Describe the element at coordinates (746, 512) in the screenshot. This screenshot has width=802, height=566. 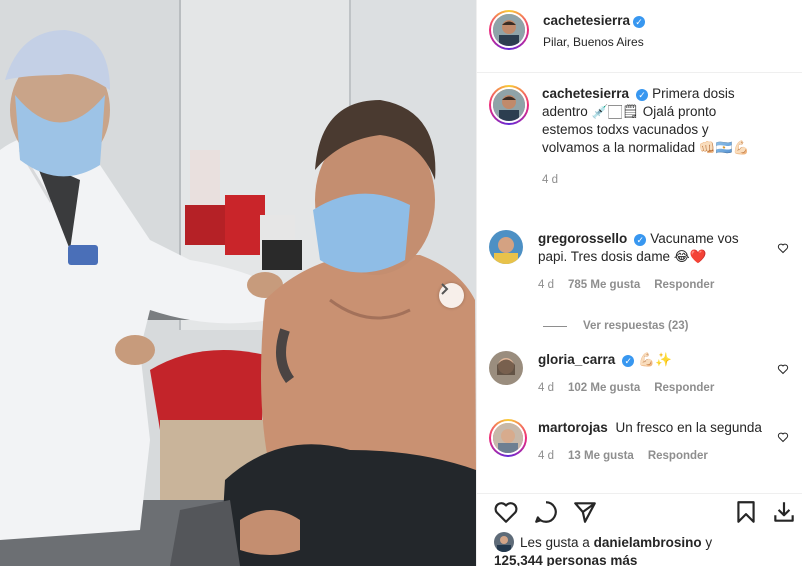
I see `bookmark-icon` at that location.